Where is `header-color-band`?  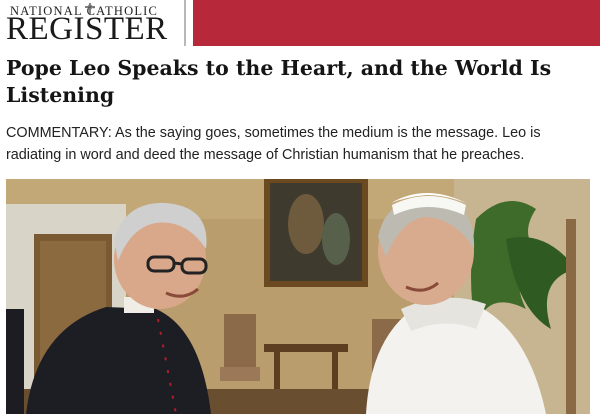
header-color-band is located at coordinates (396, 23).